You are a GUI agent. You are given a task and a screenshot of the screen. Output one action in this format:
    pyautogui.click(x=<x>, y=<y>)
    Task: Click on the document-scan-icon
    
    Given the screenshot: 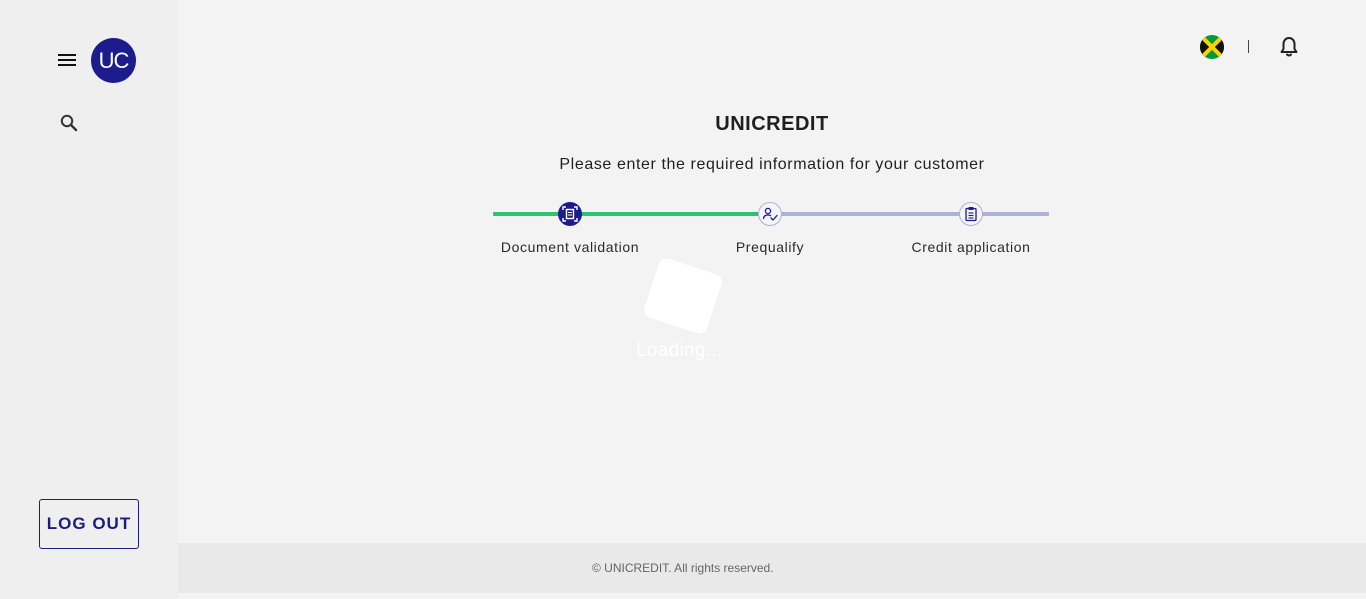 What is the action you would take?
    pyautogui.click(x=570, y=214)
    